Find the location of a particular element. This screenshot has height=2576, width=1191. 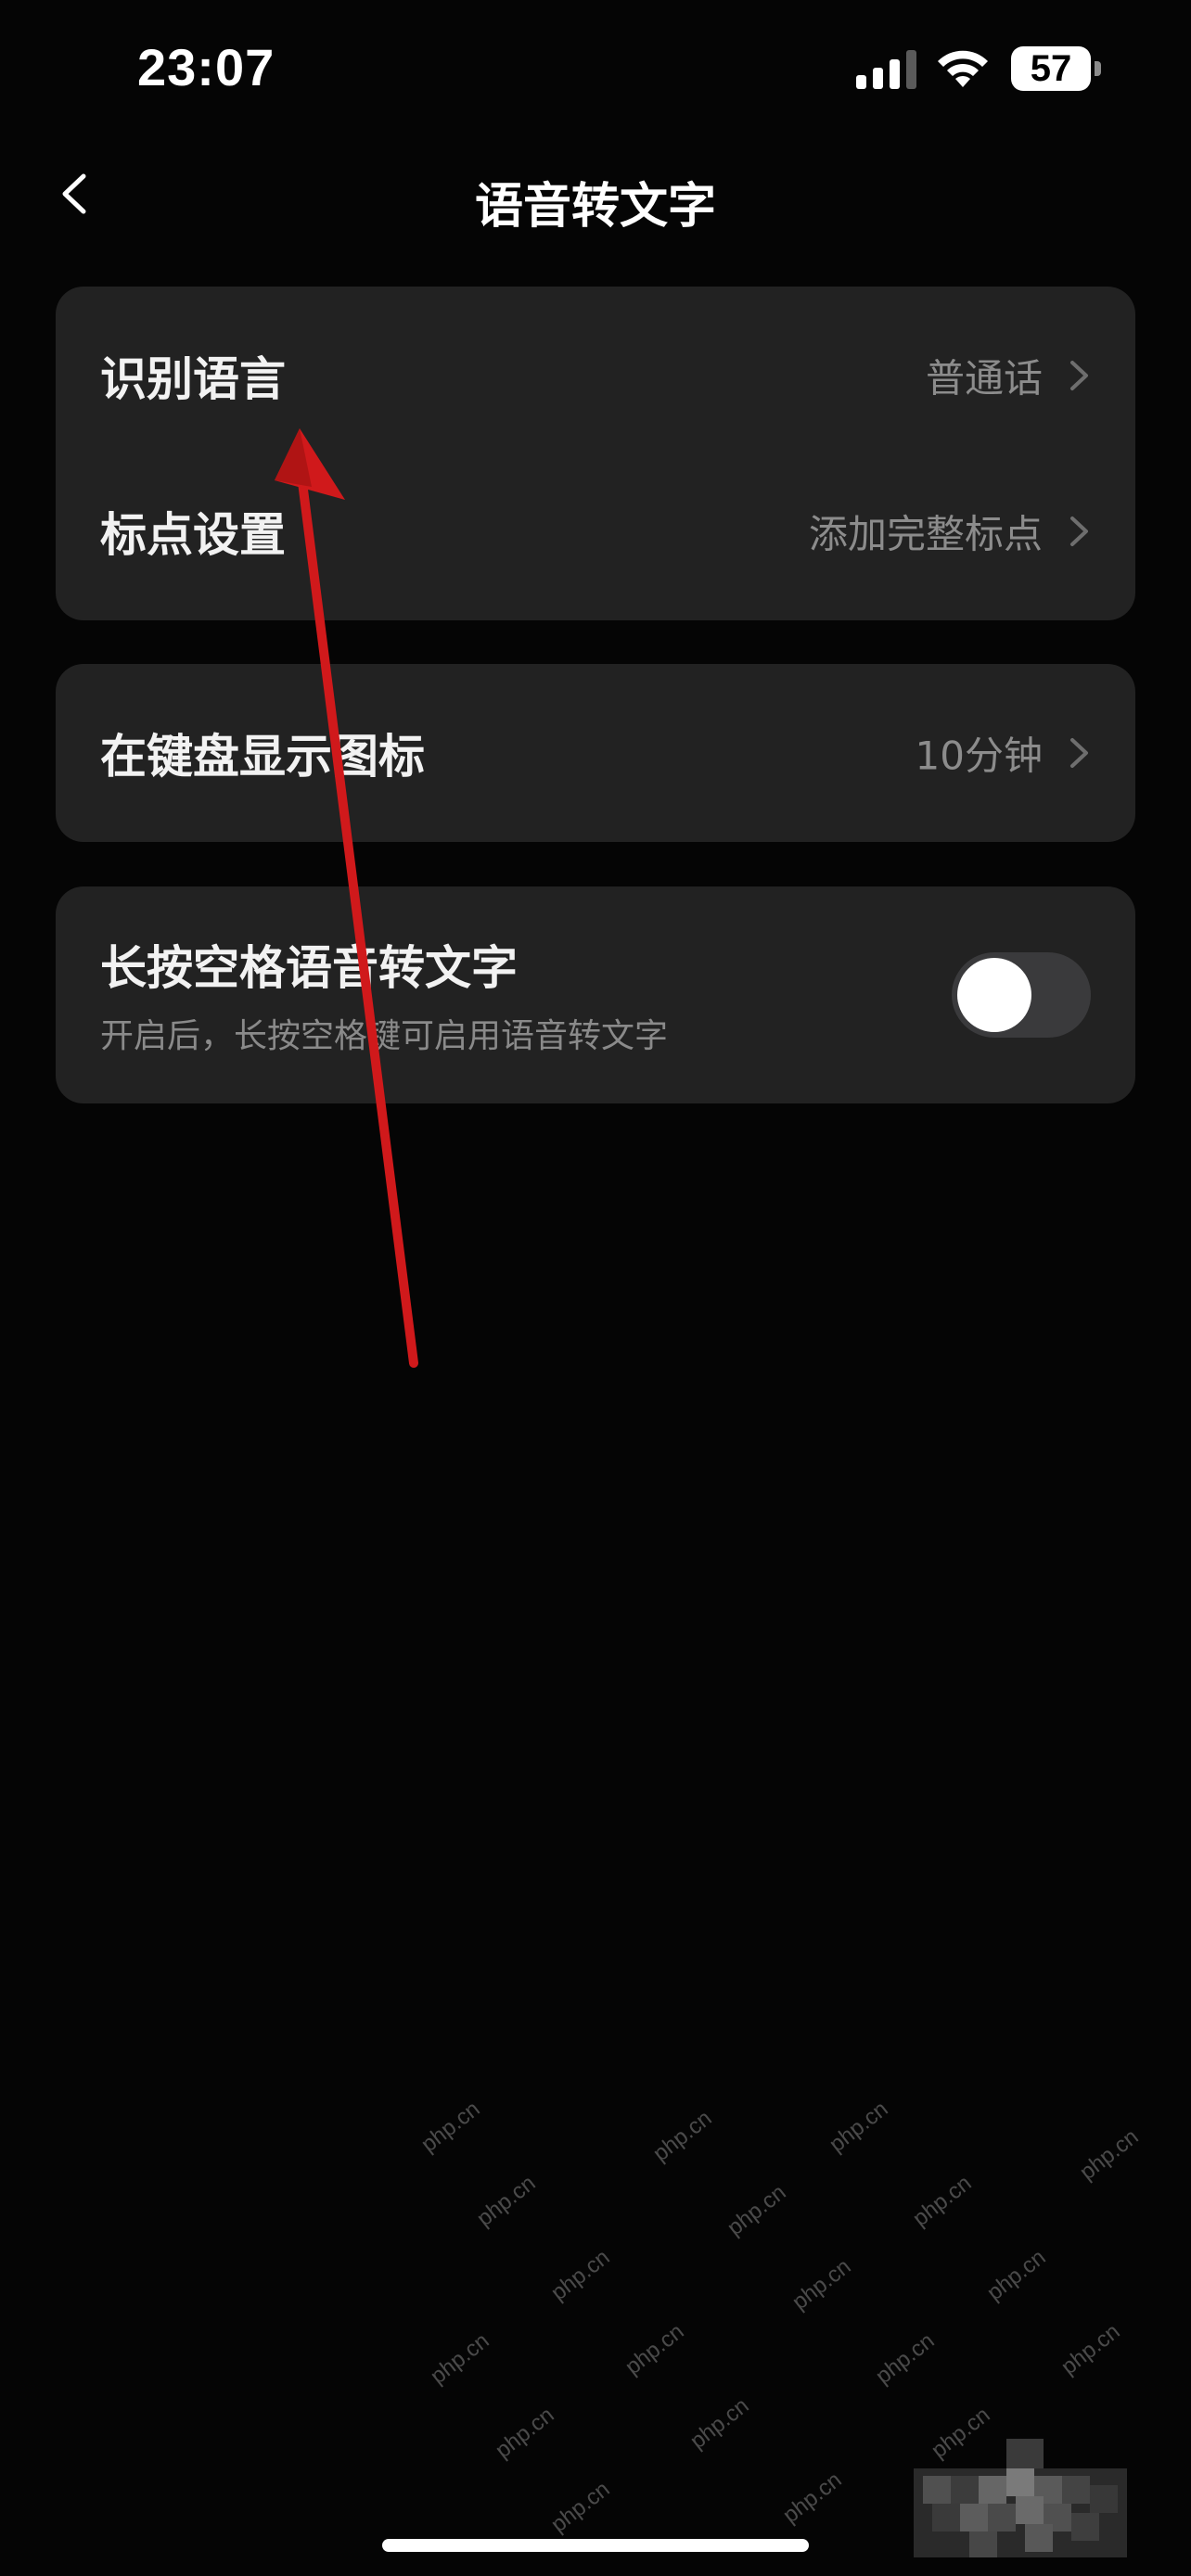

punctuation-settings-label: 标点设置 is located at coordinates (193, 535).